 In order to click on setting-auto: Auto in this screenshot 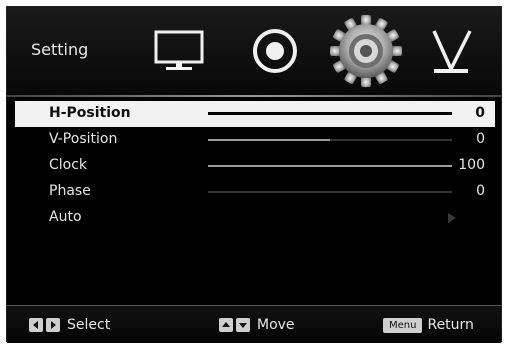, I will do `click(255, 218)`.